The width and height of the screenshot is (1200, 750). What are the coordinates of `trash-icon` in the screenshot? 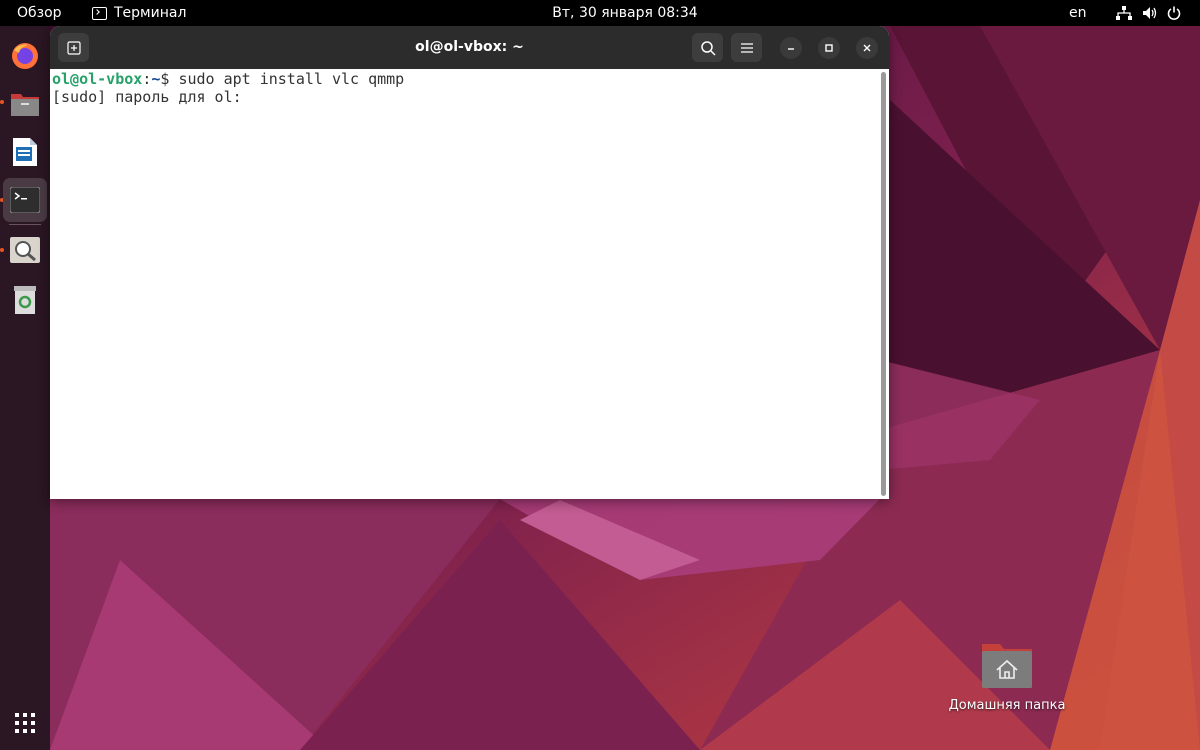 It's located at (25, 300).